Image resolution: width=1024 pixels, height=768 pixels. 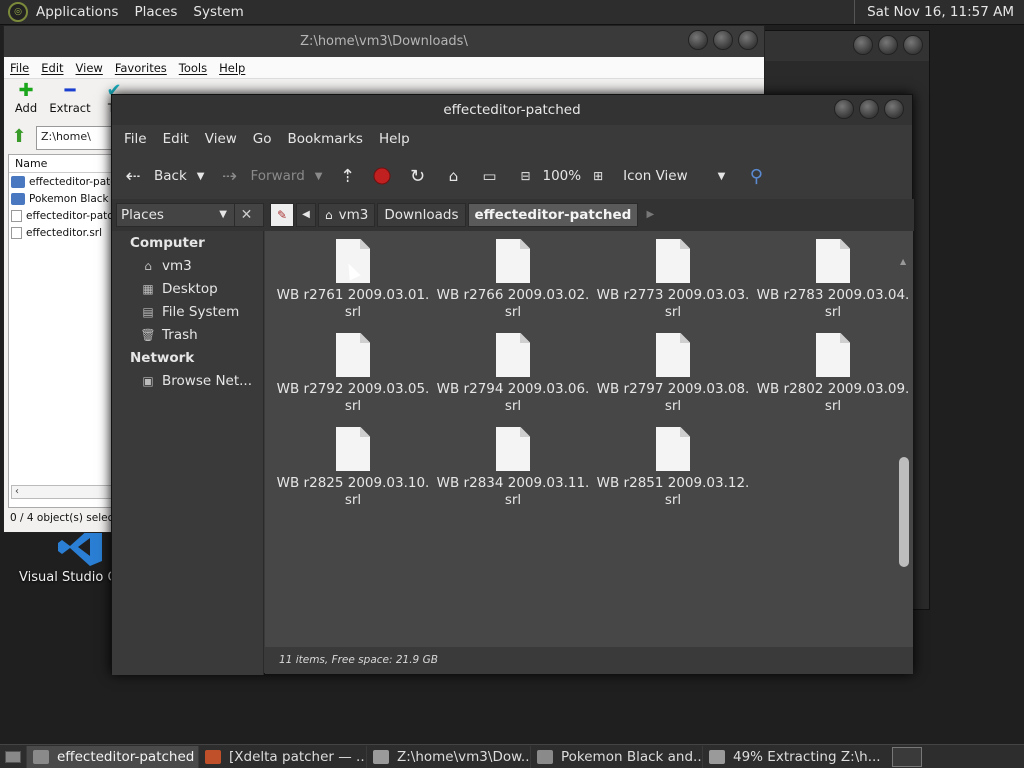 What do you see at coordinates (513, 474) in the screenshot?
I see `file-item: WB r2834 2009.03.11. srl` at bounding box center [513, 474].